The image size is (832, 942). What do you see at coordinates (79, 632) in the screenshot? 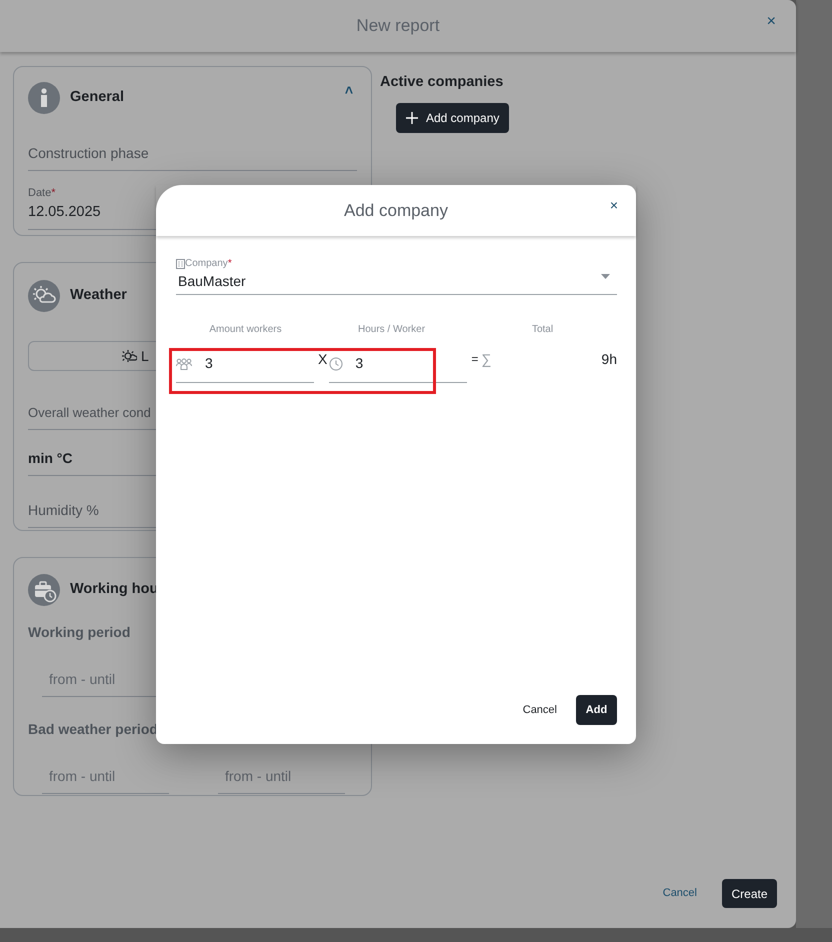
I see `field-label: Working period` at bounding box center [79, 632].